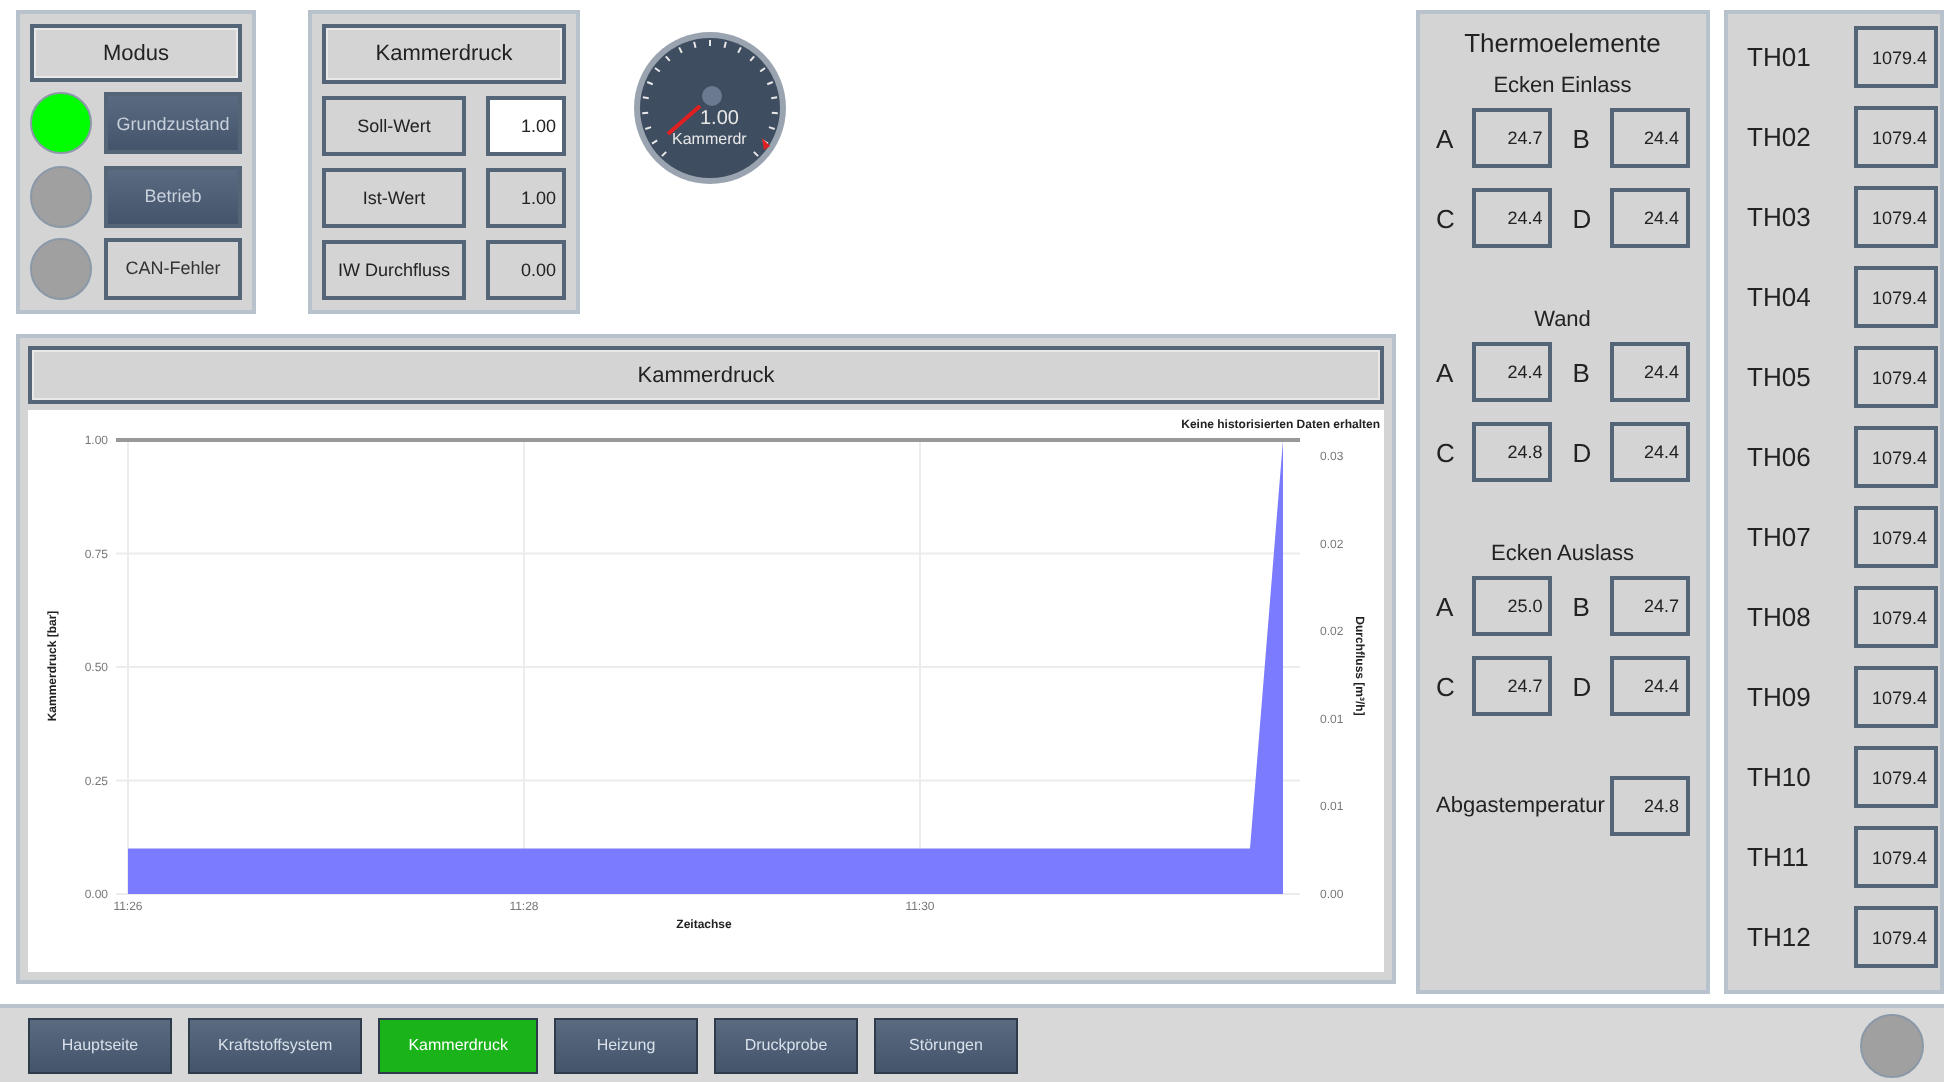  What do you see at coordinates (275, 1045) in the screenshot?
I see `nav-button: Kraftstoffsystem` at bounding box center [275, 1045].